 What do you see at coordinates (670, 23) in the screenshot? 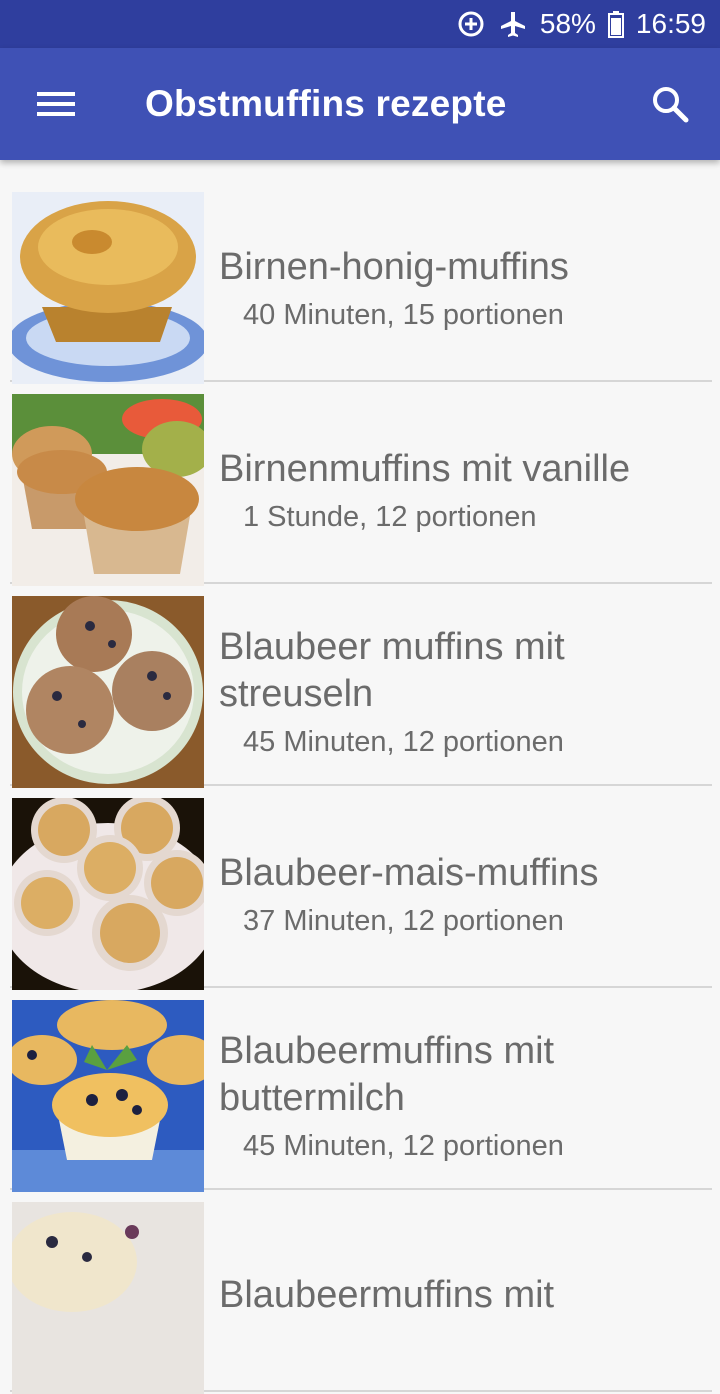
I see `clock: 16:59` at bounding box center [670, 23].